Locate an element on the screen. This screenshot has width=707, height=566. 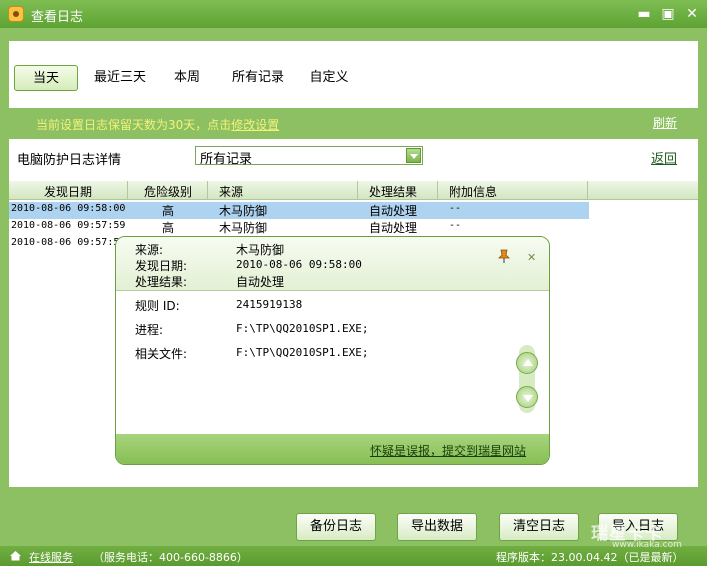
rising-lion-icon is located at coordinates (16, 14).